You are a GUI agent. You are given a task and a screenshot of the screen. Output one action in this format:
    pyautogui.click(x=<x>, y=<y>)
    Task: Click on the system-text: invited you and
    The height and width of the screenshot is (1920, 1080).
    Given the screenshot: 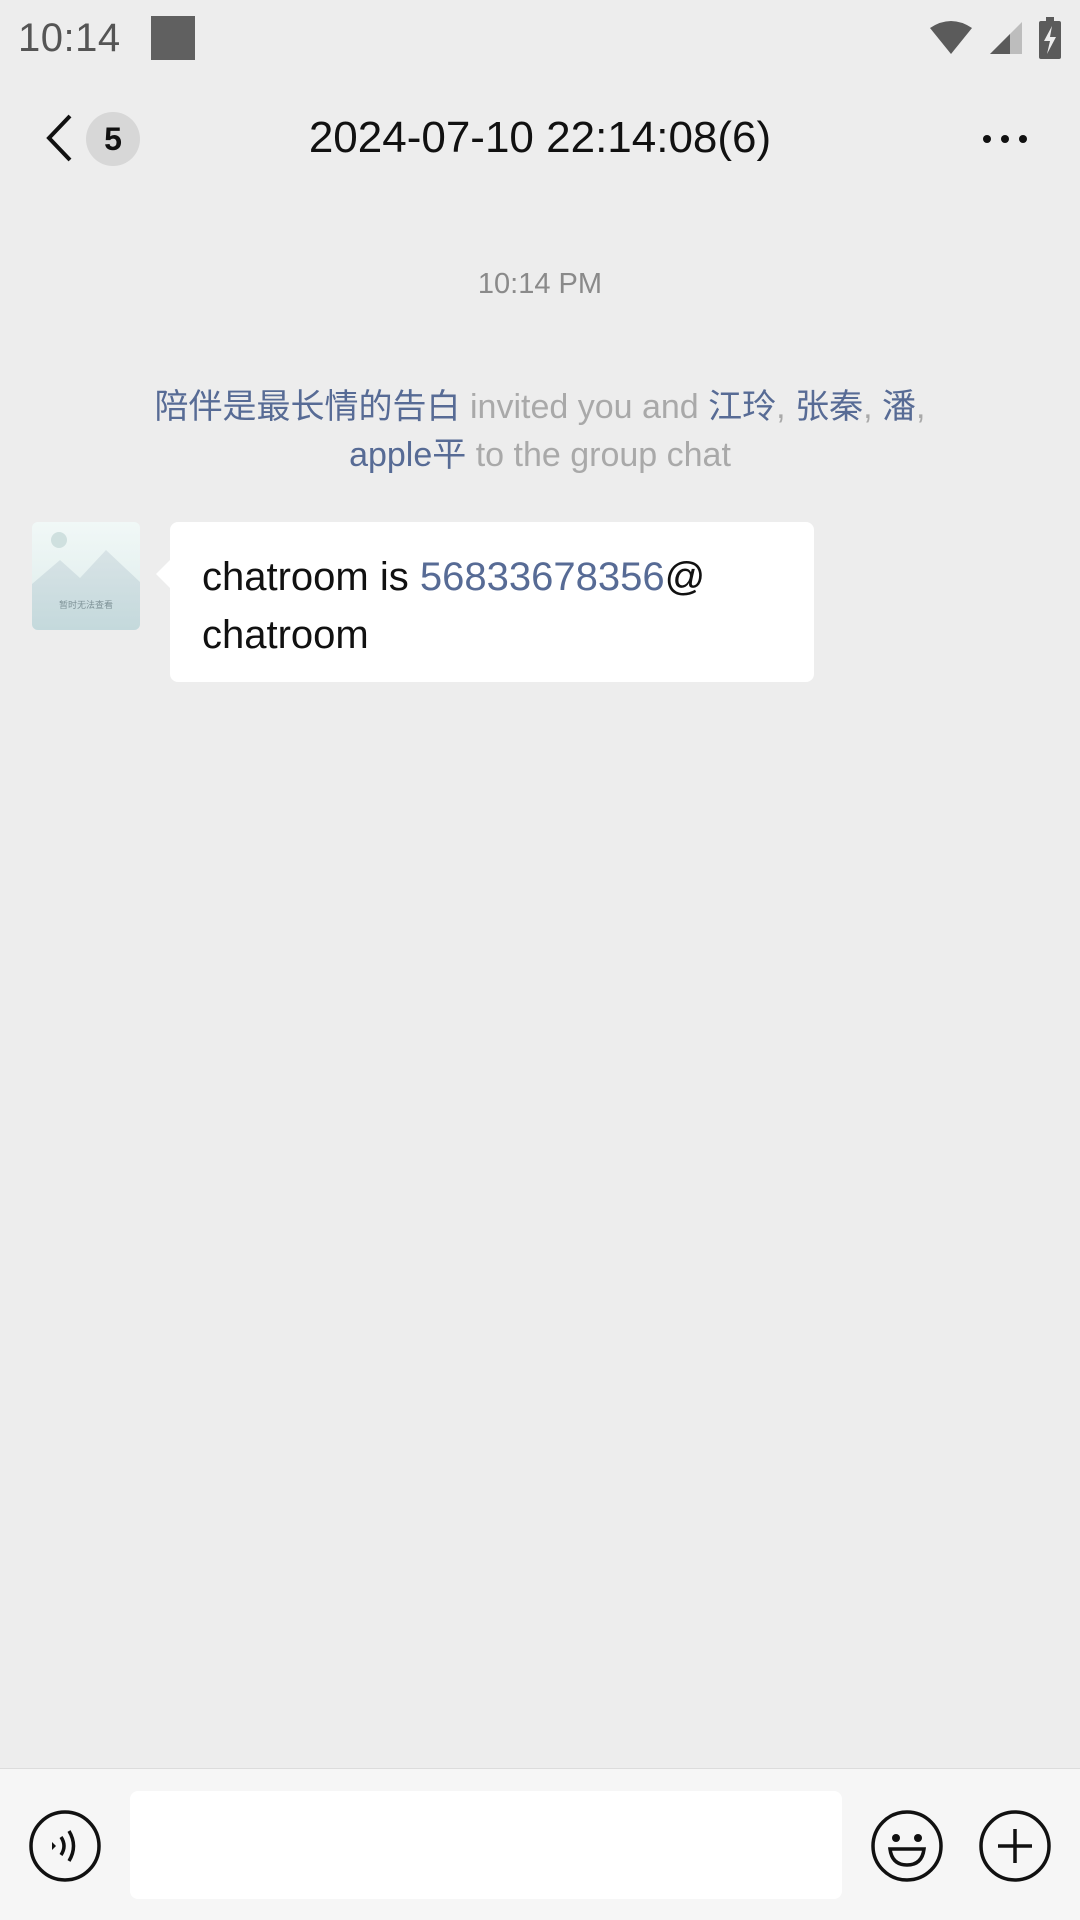 What is the action you would take?
    pyautogui.click(x=584, y=407)
    